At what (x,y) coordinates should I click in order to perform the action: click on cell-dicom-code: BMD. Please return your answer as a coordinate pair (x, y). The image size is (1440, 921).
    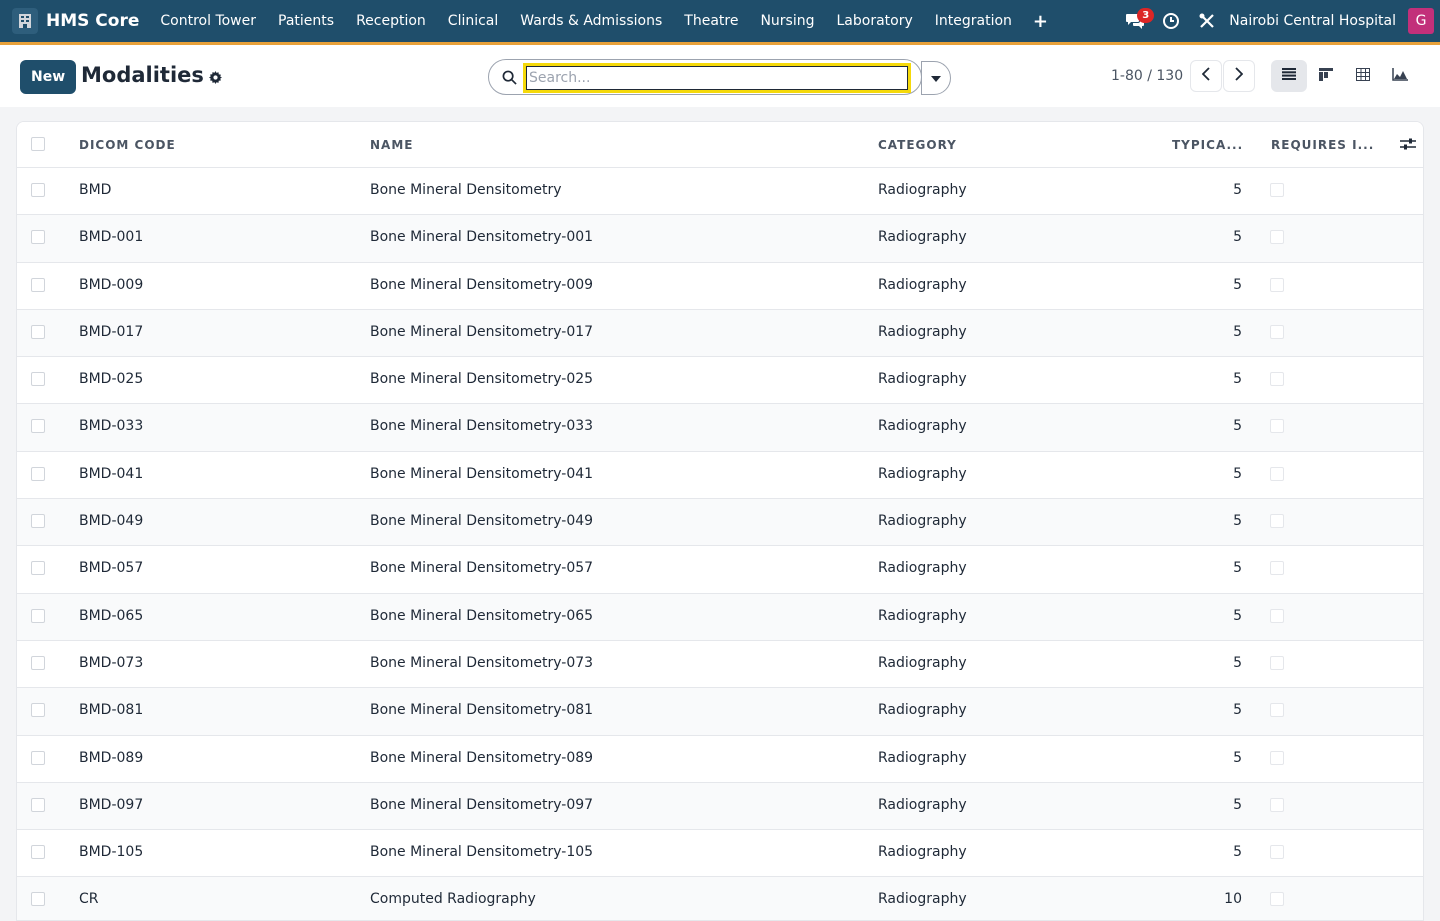
    Looking at the image, I should click on (95, 190).